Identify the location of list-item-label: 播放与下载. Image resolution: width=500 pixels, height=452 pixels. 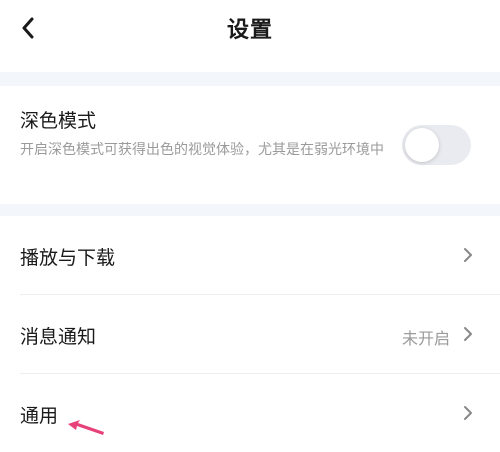
(68, 258).